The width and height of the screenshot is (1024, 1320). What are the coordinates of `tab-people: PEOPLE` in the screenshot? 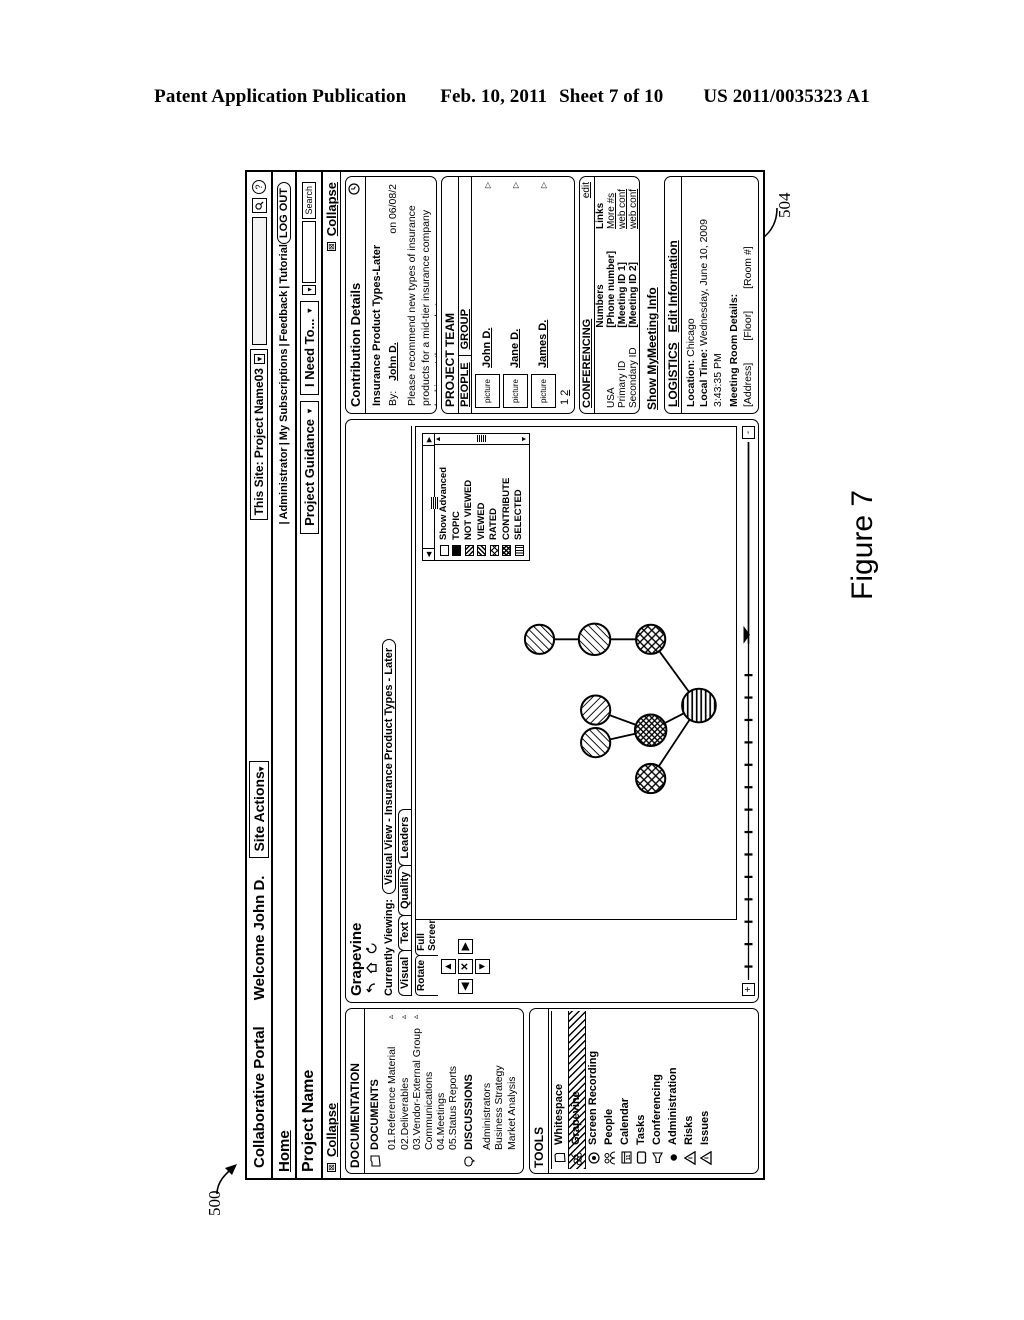 It's located at (464, 384).